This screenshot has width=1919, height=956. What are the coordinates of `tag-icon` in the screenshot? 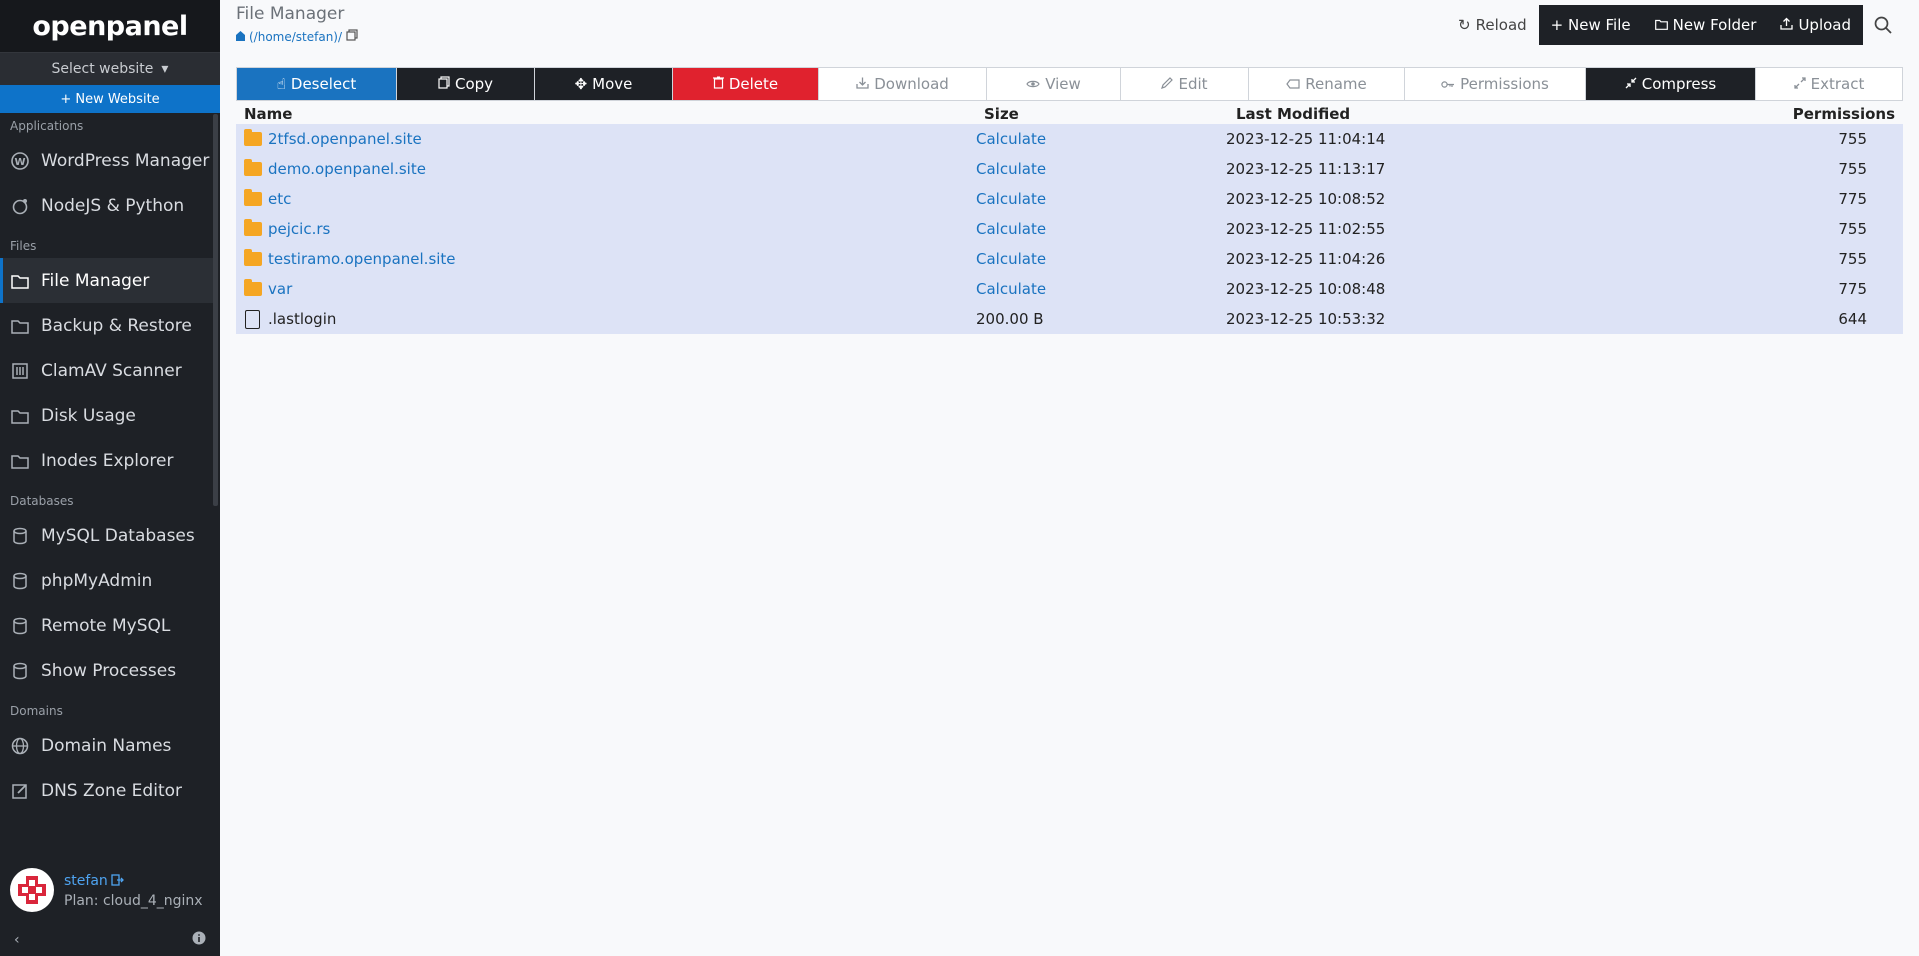 It's located at (1293, 84).